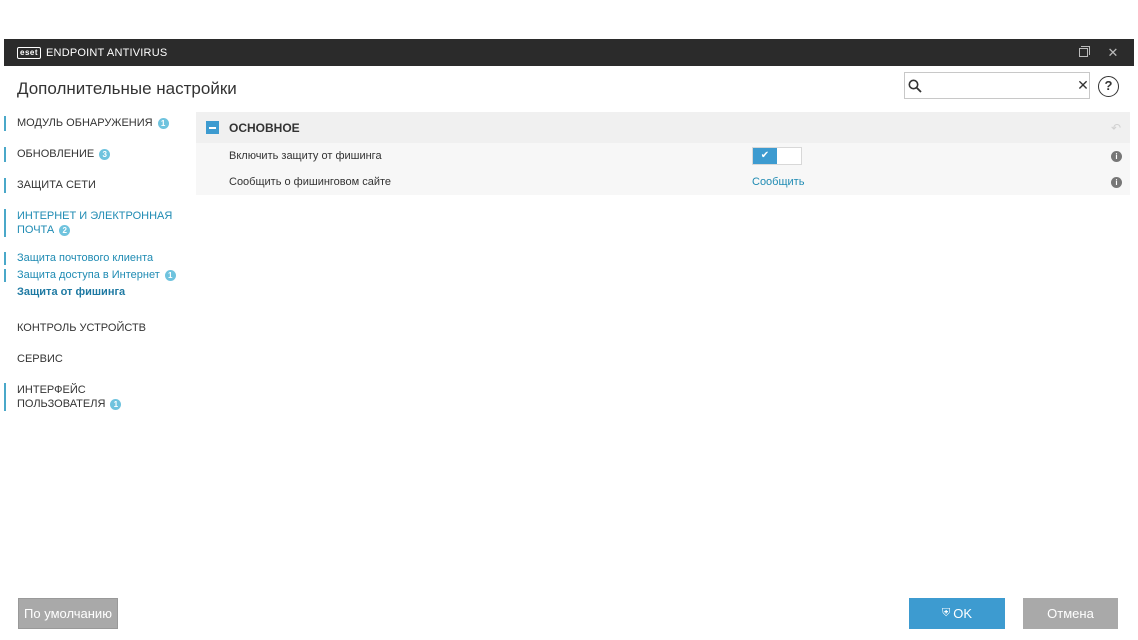 The height and width of the screenshot is (640, 1138). What do you see at coordinates (305, 156) in the screenshot?
I see `setting-label: Включить защиту от фишинга` at bounding box center [305, 156].